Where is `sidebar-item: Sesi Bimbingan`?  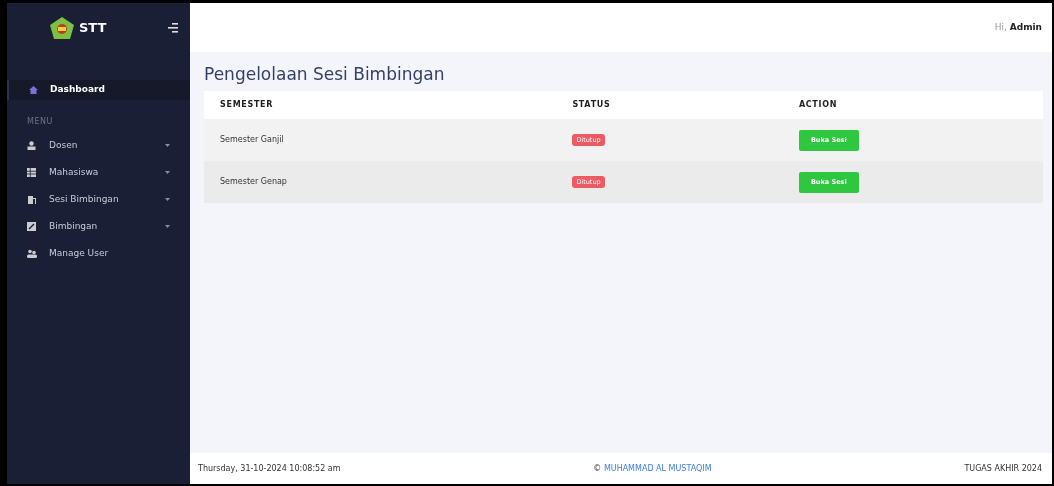
sidebar-item: Sesi Bimbingan is located at coordinates (98, 199).